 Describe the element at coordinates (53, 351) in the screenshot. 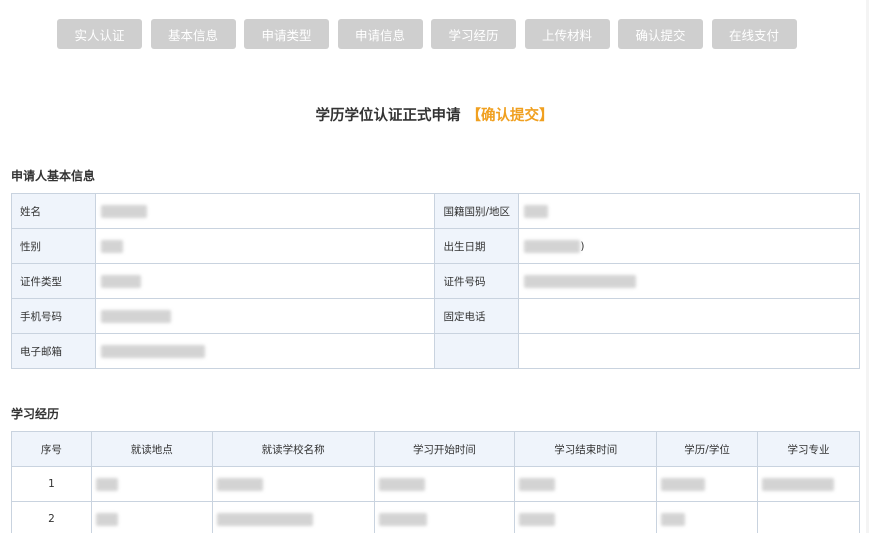

I see `label-email: 电子邮箱` at that location.